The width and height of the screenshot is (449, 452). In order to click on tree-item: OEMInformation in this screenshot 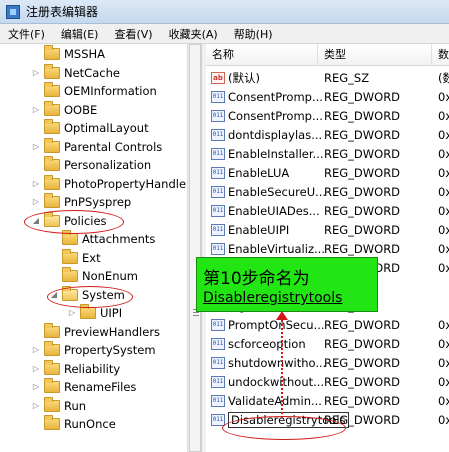, I will do `click(94, 91)`.